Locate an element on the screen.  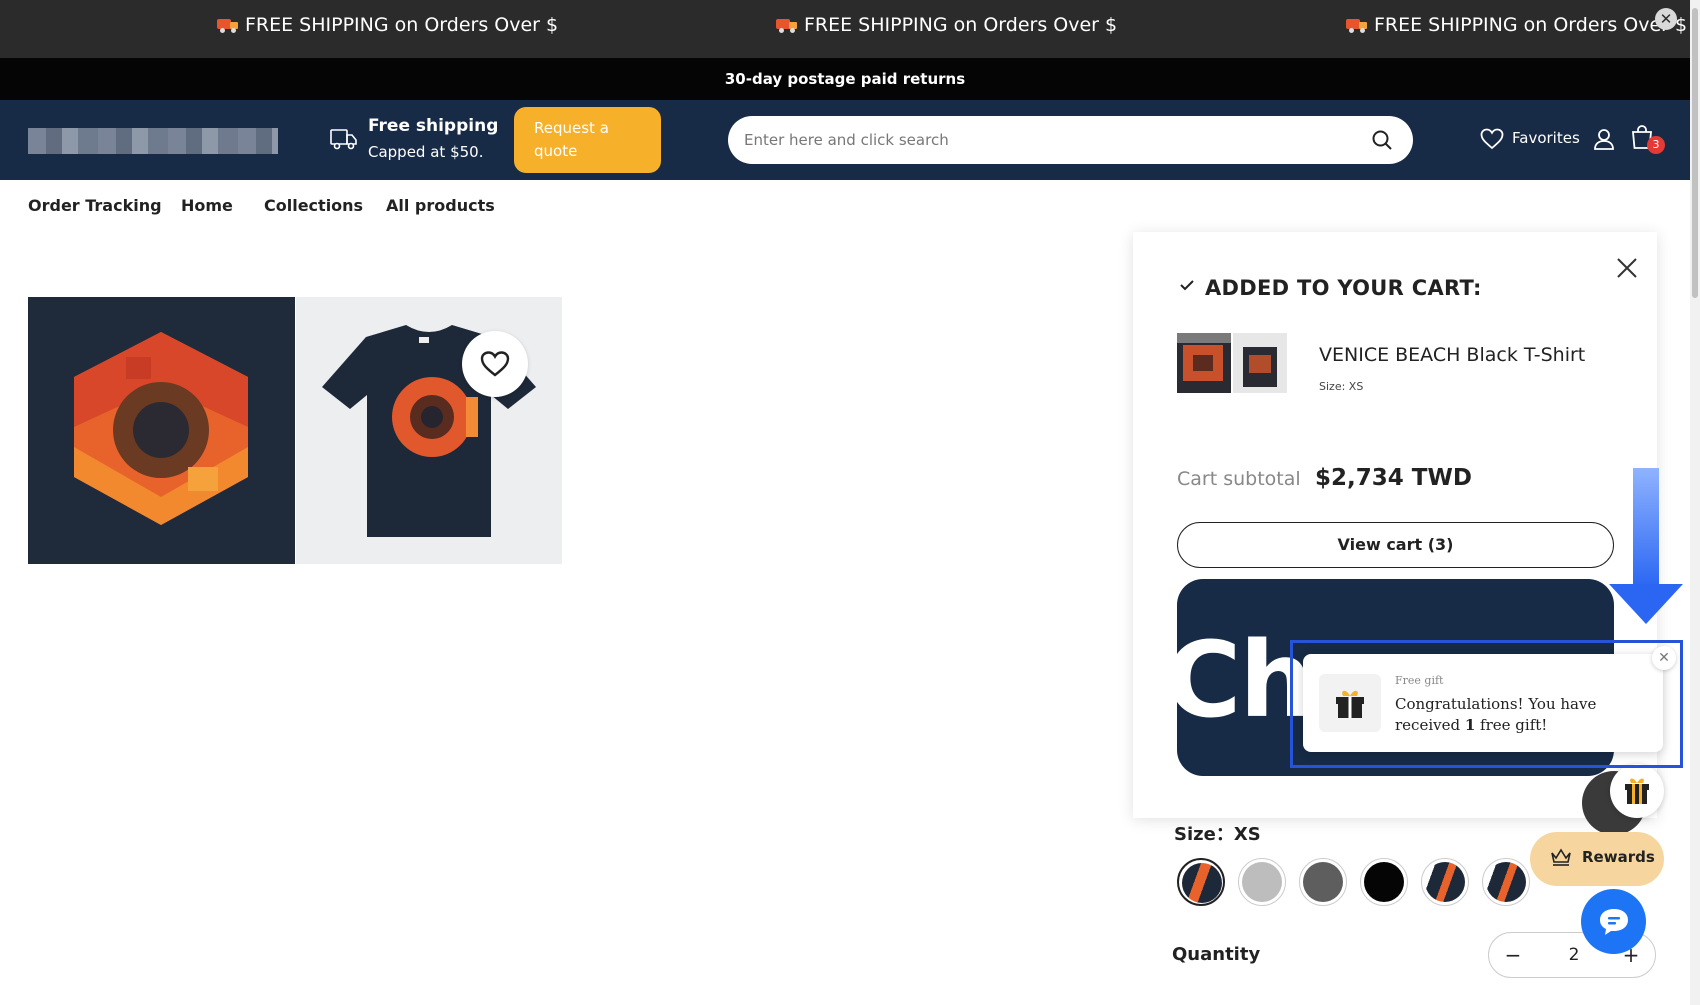
returns-bar: 30-day postage paid returns is located at coordinates (845, 79).